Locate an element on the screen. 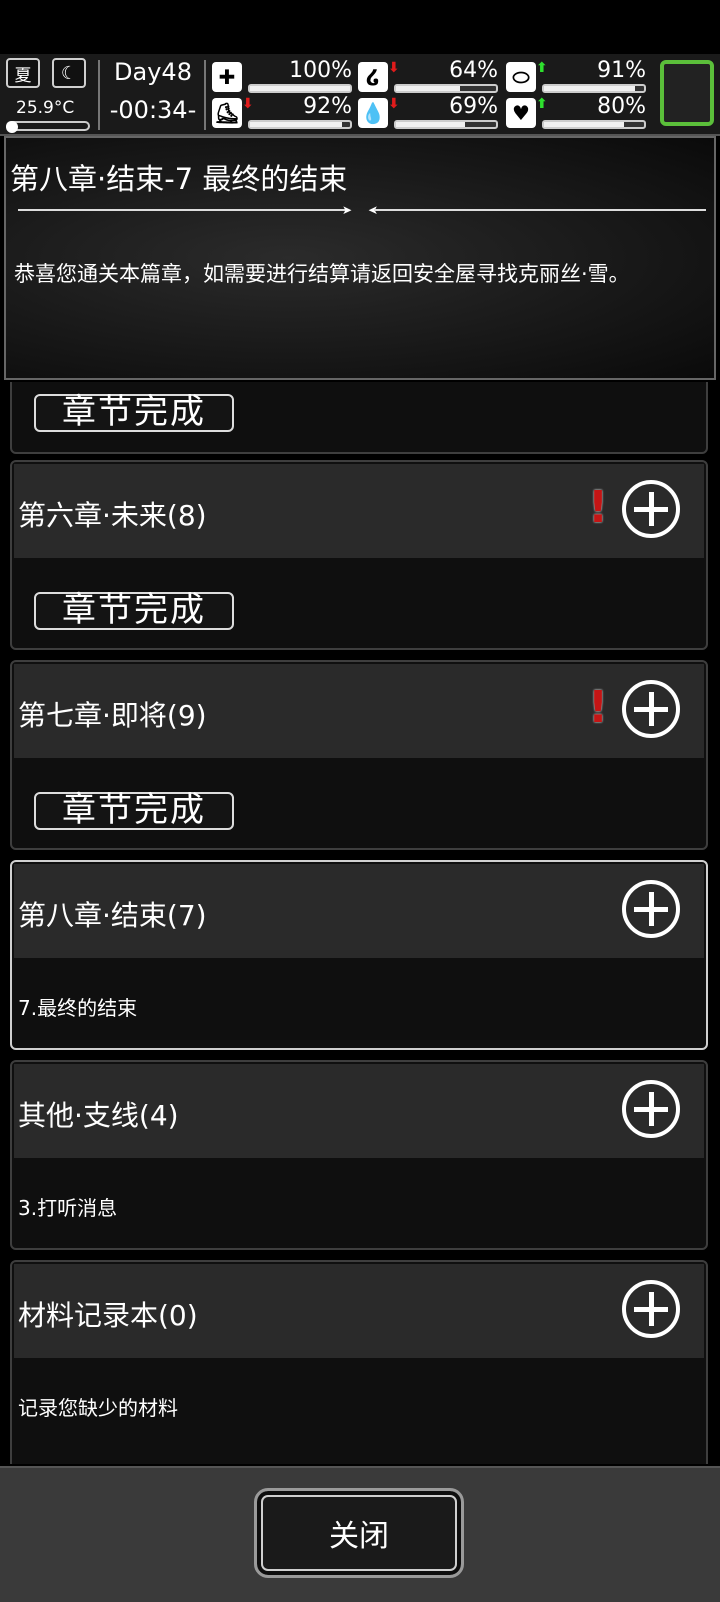 The image size is (720, 1602). chapter-card-header: 材料记录本(0) is located at coordinates (359, 1311).